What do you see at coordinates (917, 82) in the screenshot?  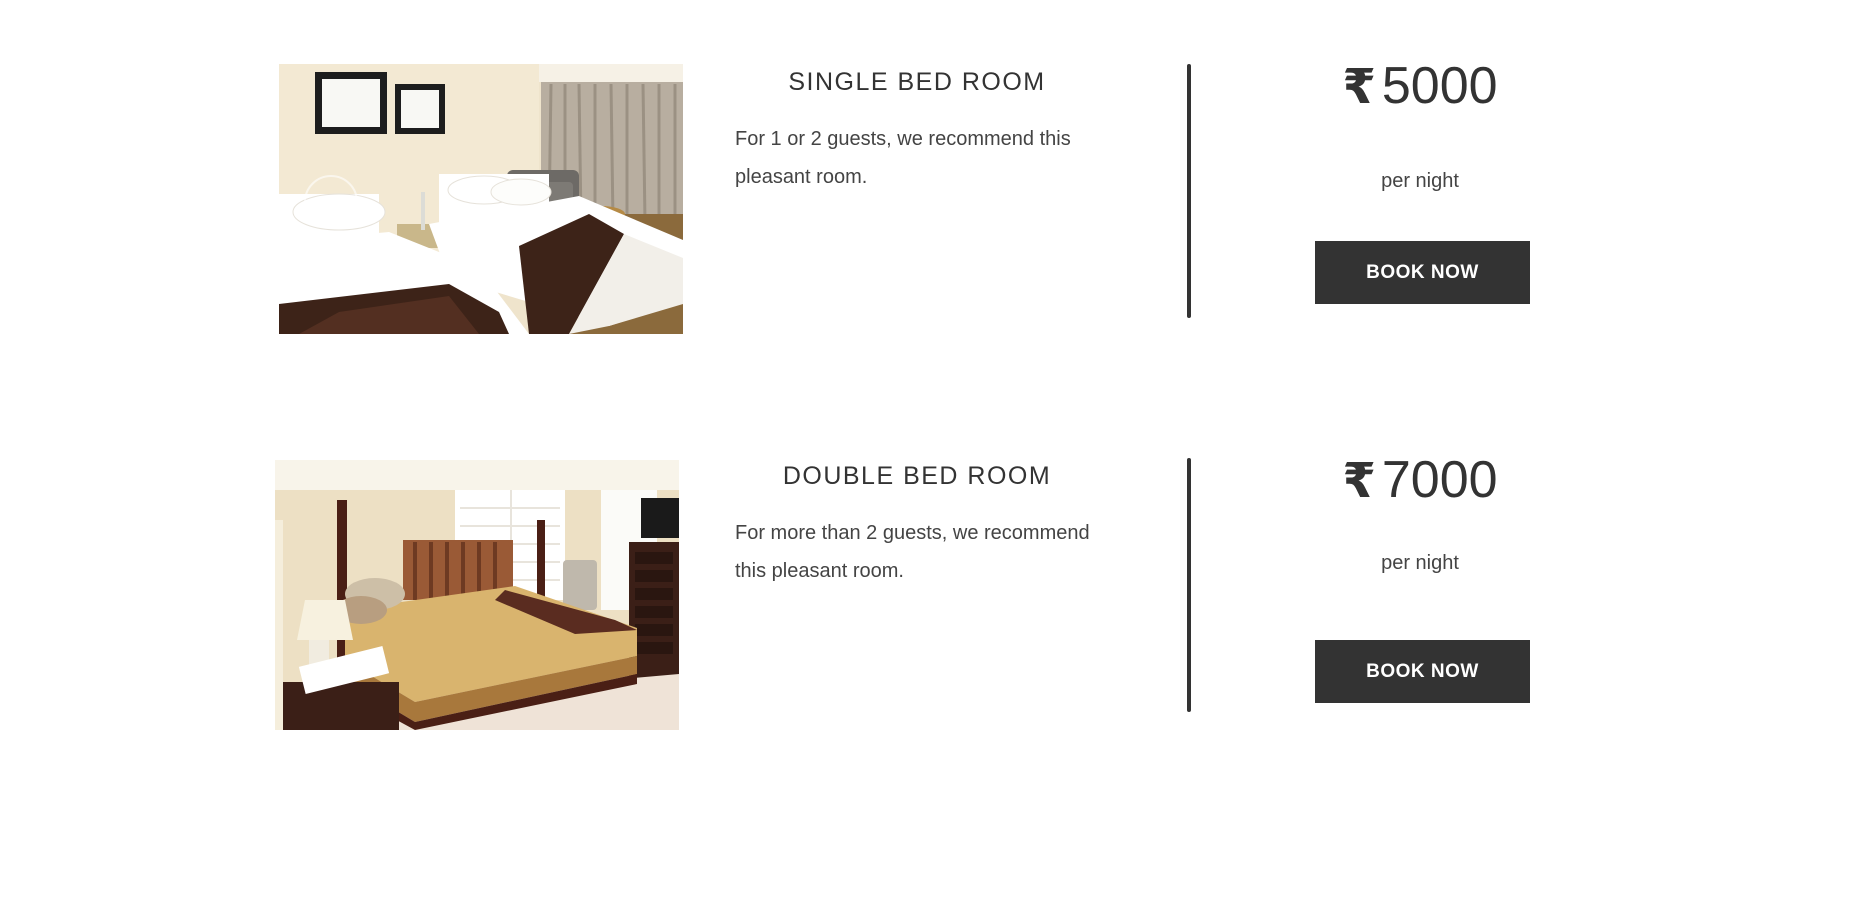 I see `room-title: SINGLE BED ROOM` at bounding box center [917, 82].